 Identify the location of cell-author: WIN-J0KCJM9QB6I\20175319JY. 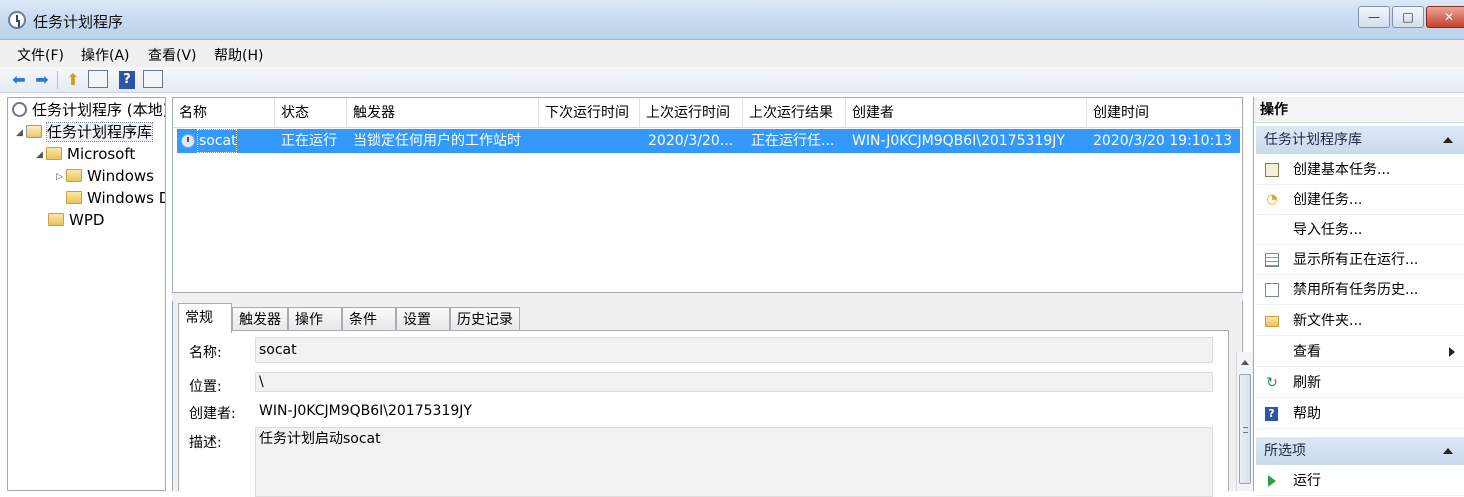
(958, 141).